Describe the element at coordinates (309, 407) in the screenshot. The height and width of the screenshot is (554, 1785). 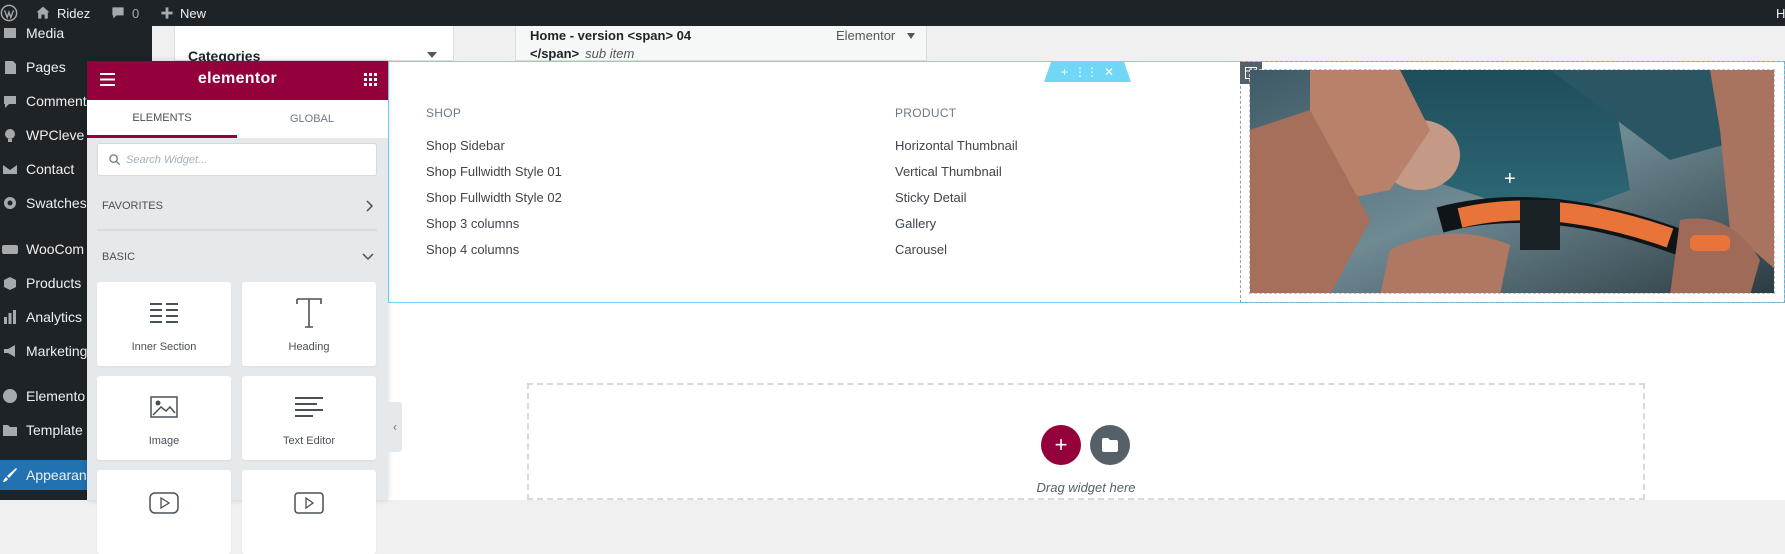
I see `text-editor-icon` at that location.